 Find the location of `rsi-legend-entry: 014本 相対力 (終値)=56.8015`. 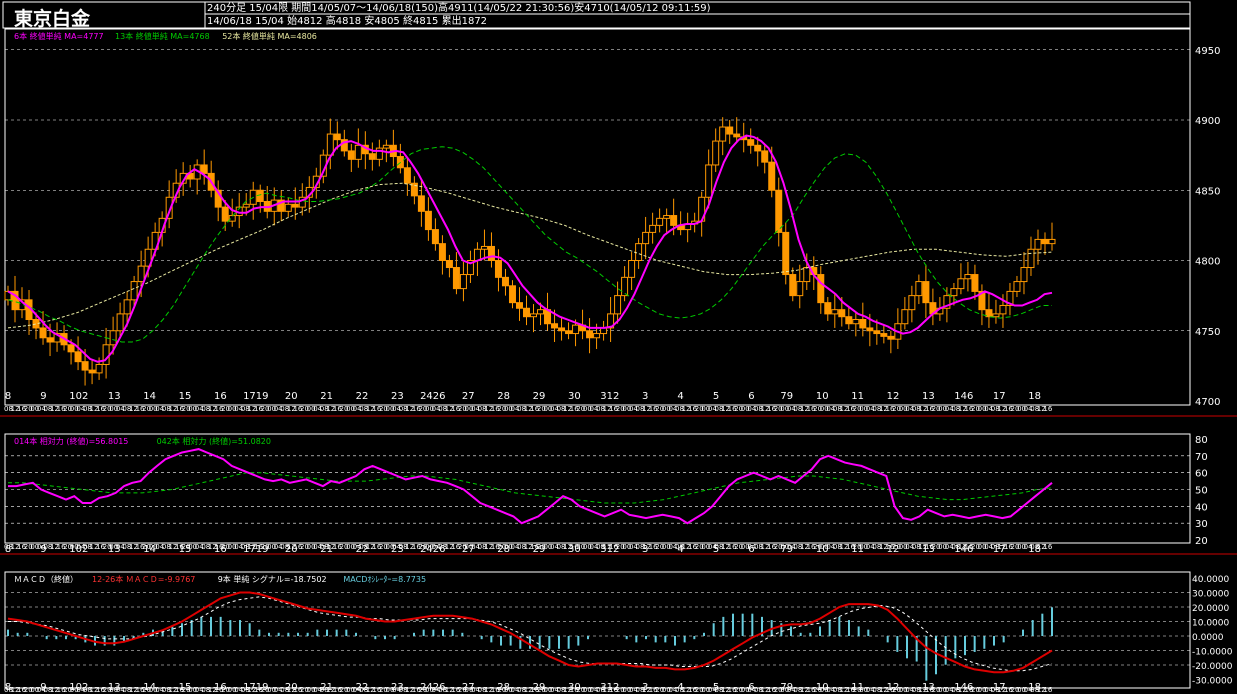

rsi-legend-entry: 014本 相対力 (終値)=56.8015 is located at coordinates (71, 441).